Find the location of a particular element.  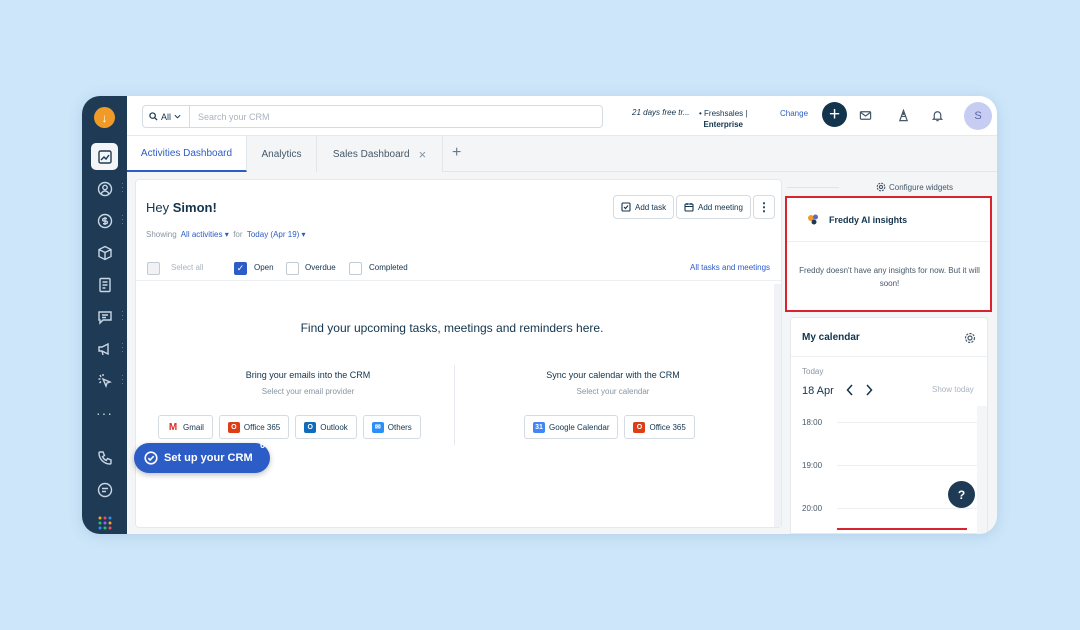

calendar-scrollbar is located at coordinates (982, 470).